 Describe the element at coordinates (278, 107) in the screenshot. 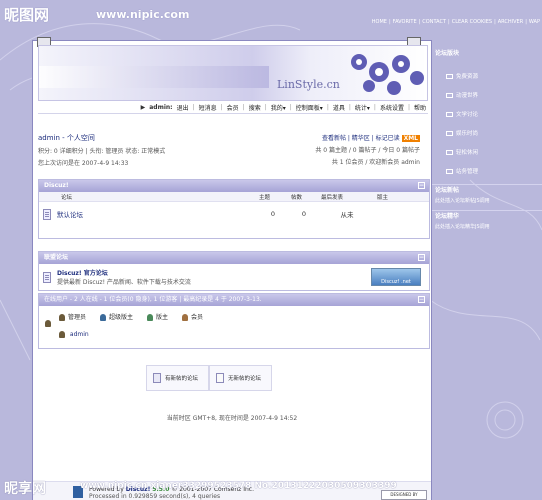

I see `nav-mine: 我的▾` at that location.